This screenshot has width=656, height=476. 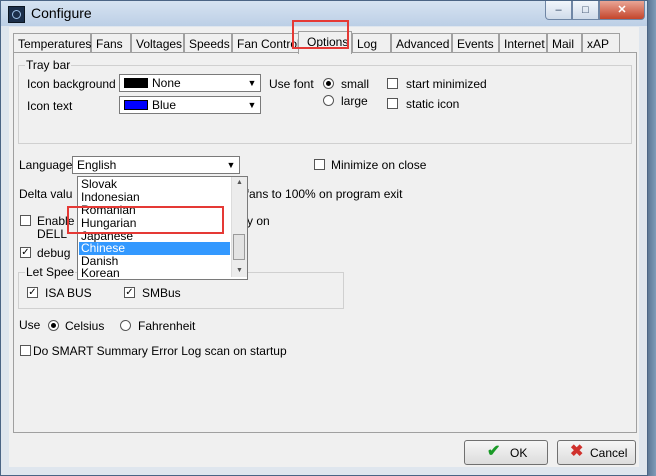 What do you see at coordinates (601, 43) in the screenshot?
I see `tab-xap: xAP` at bounding box center [601, 43].